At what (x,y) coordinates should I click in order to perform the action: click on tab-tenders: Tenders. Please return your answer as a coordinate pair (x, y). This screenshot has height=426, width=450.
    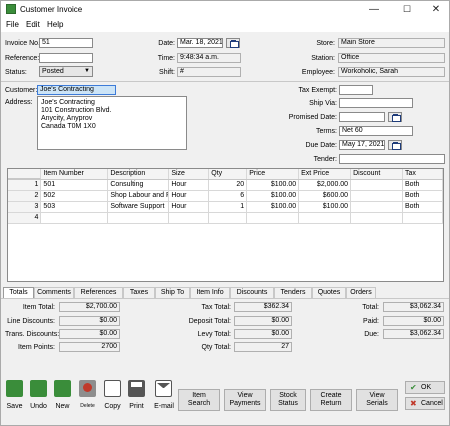
    Looking at the image, I should click on (293, 292).